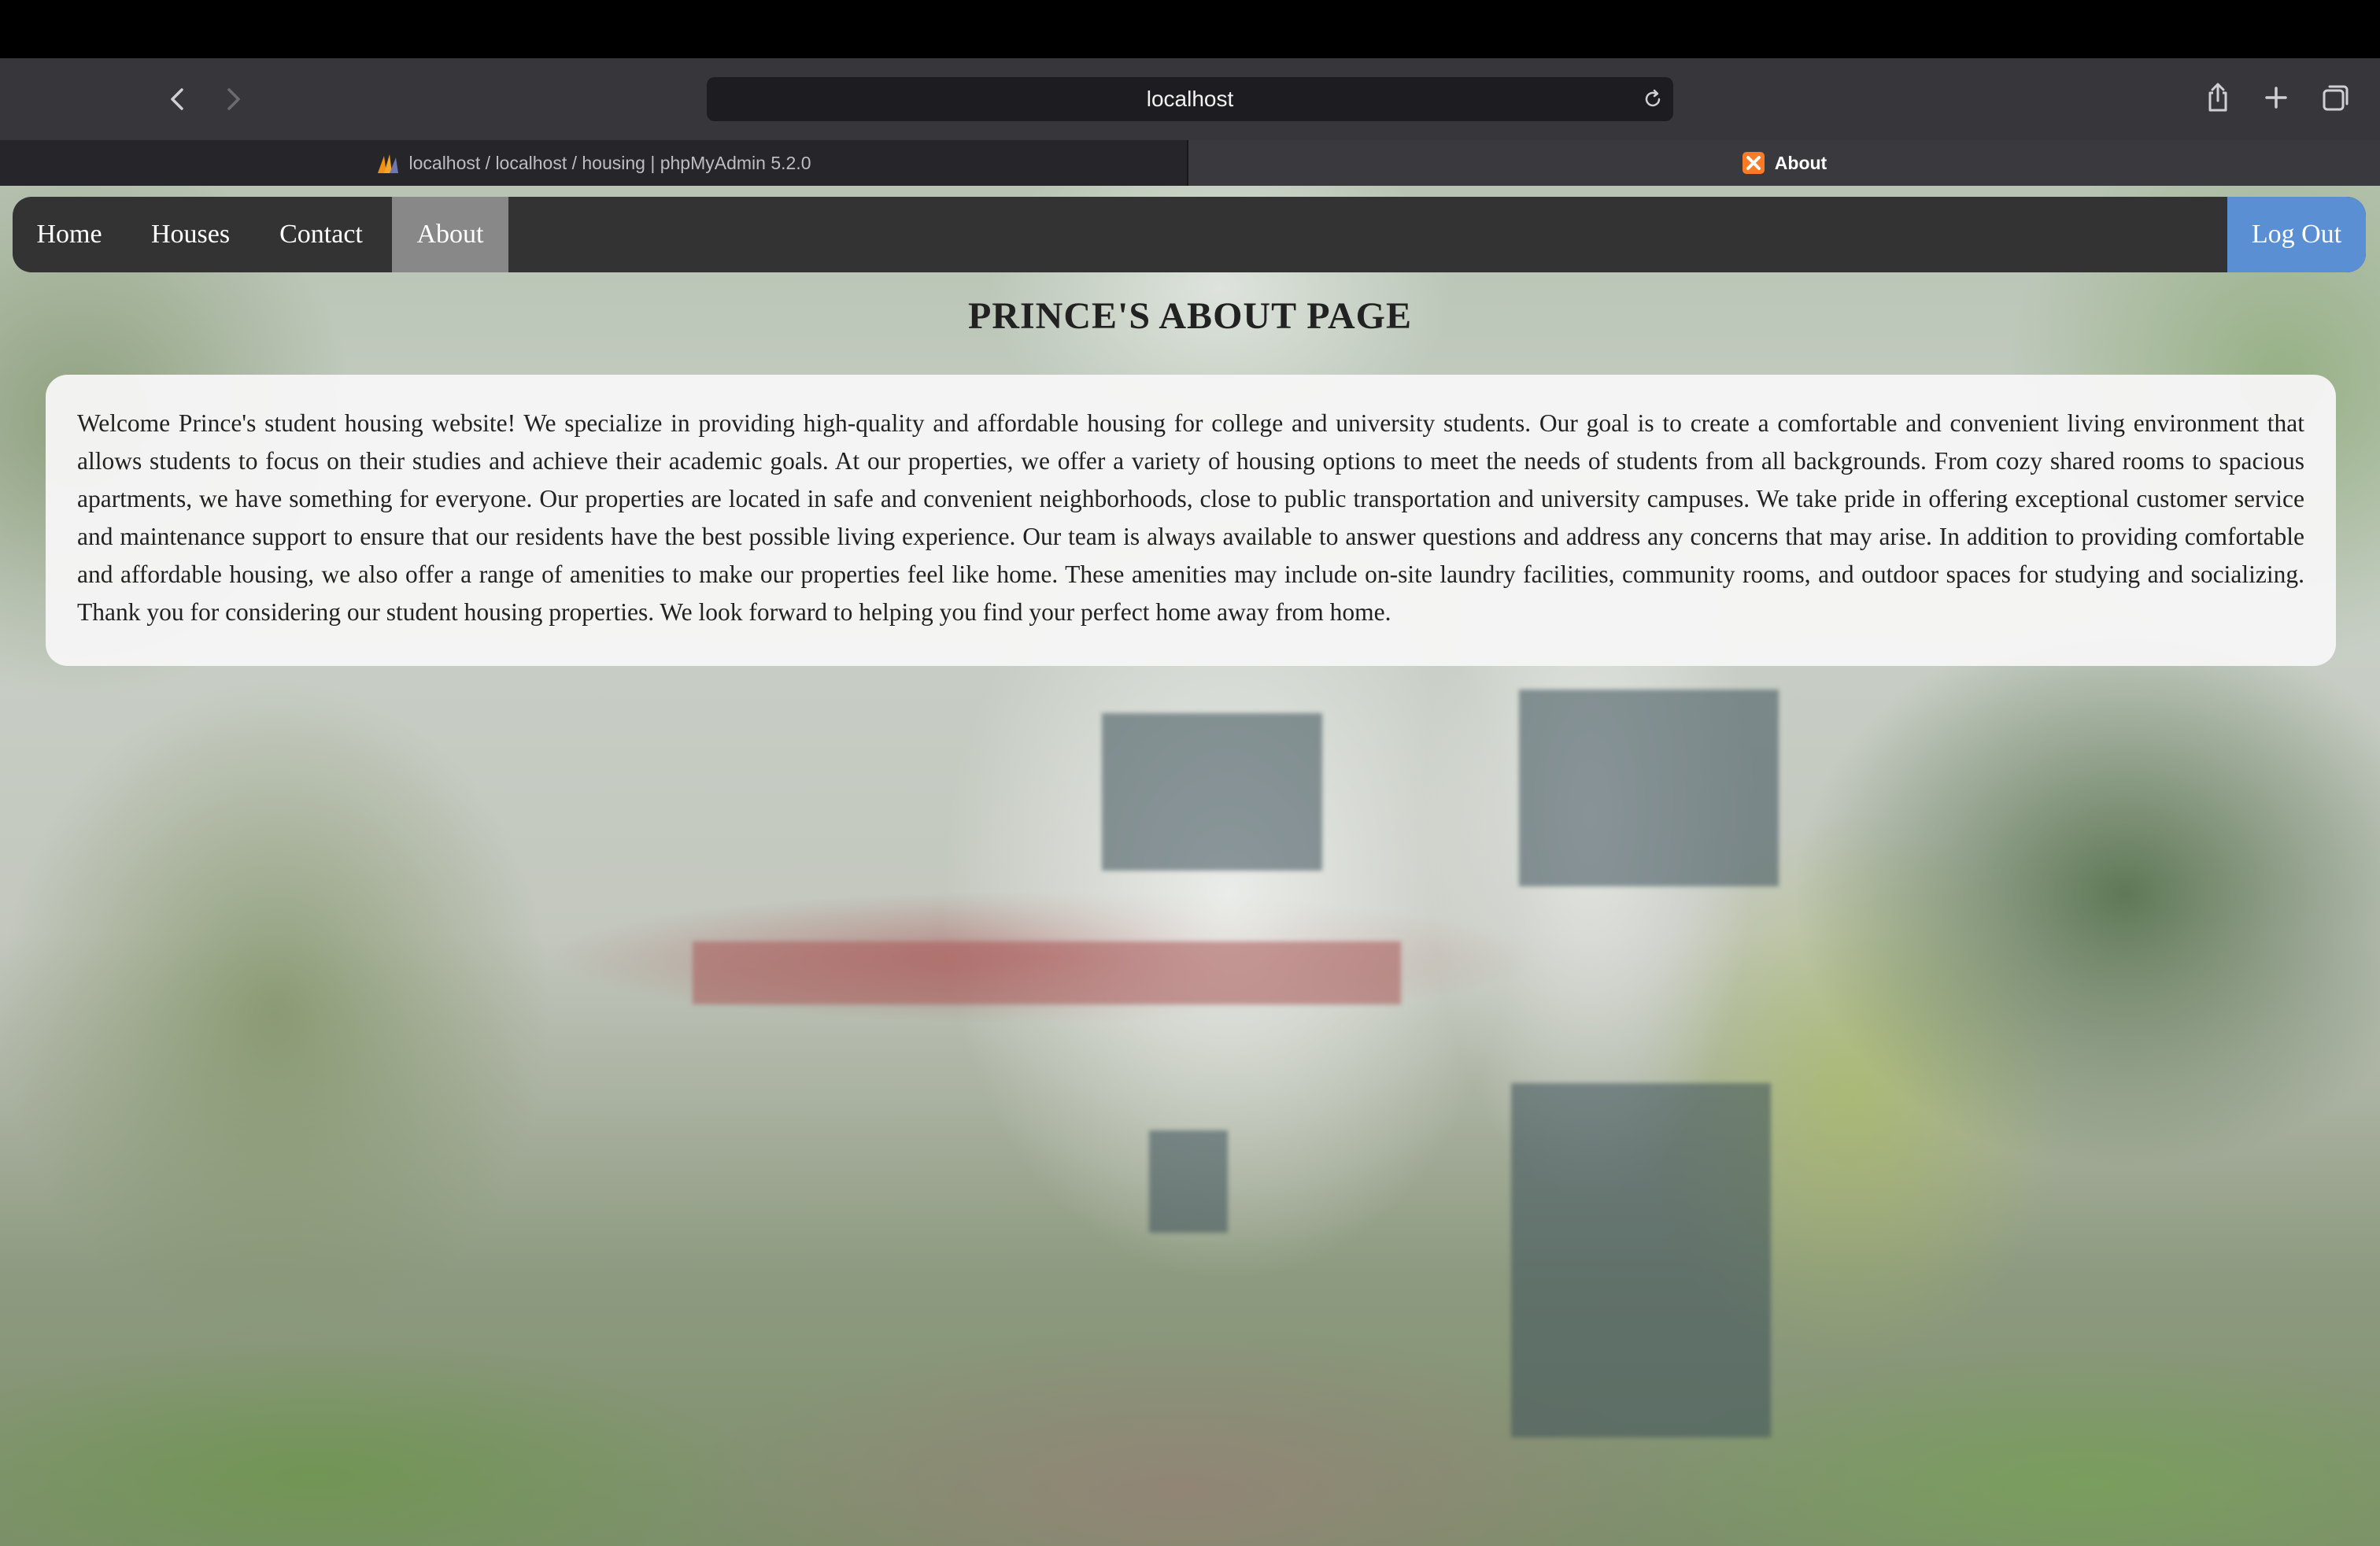  Describe the element at coordinates (321, 235) in the screenshot. I see `nav-contact: Contact` at that location.